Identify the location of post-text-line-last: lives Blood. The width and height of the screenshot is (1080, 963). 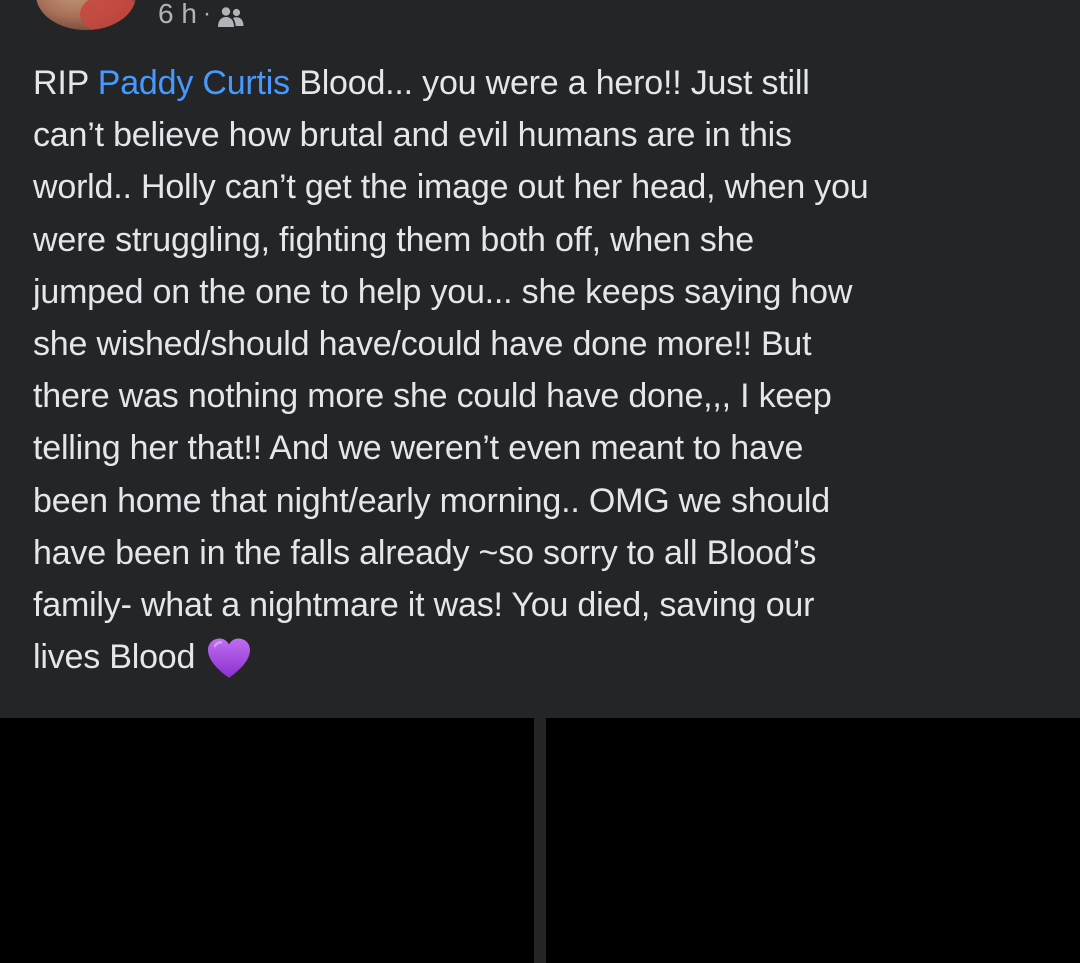
(543, 657).